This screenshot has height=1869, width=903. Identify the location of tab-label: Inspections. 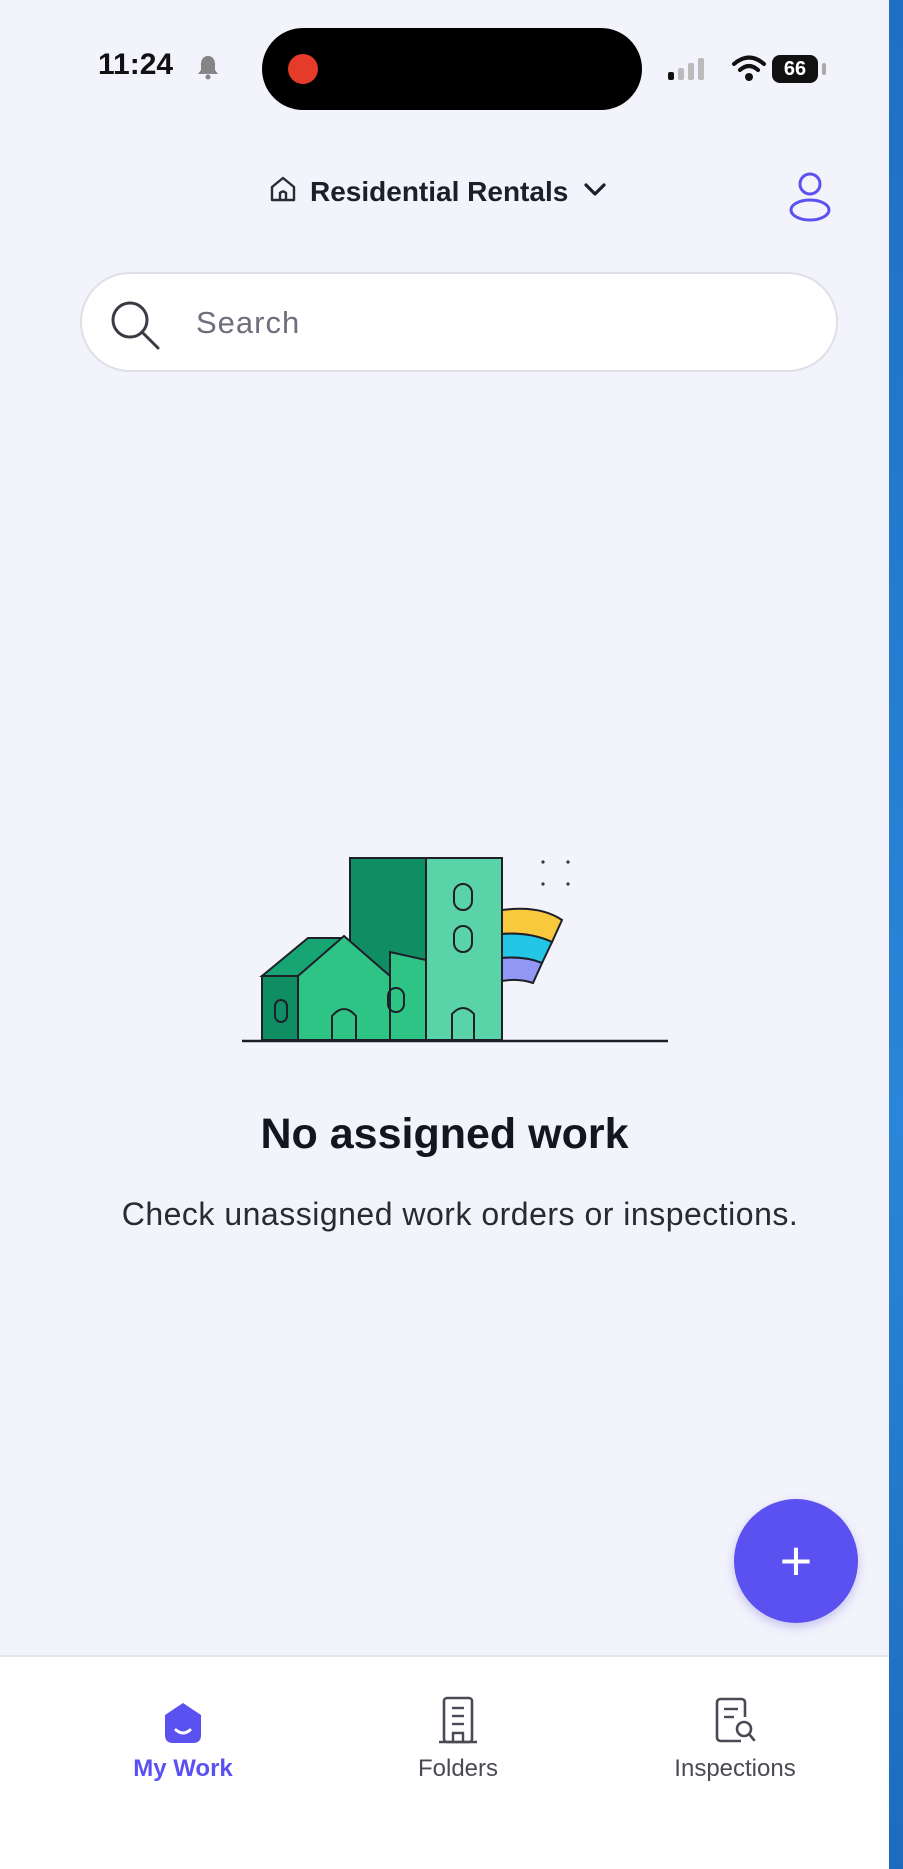
(735, 1768).